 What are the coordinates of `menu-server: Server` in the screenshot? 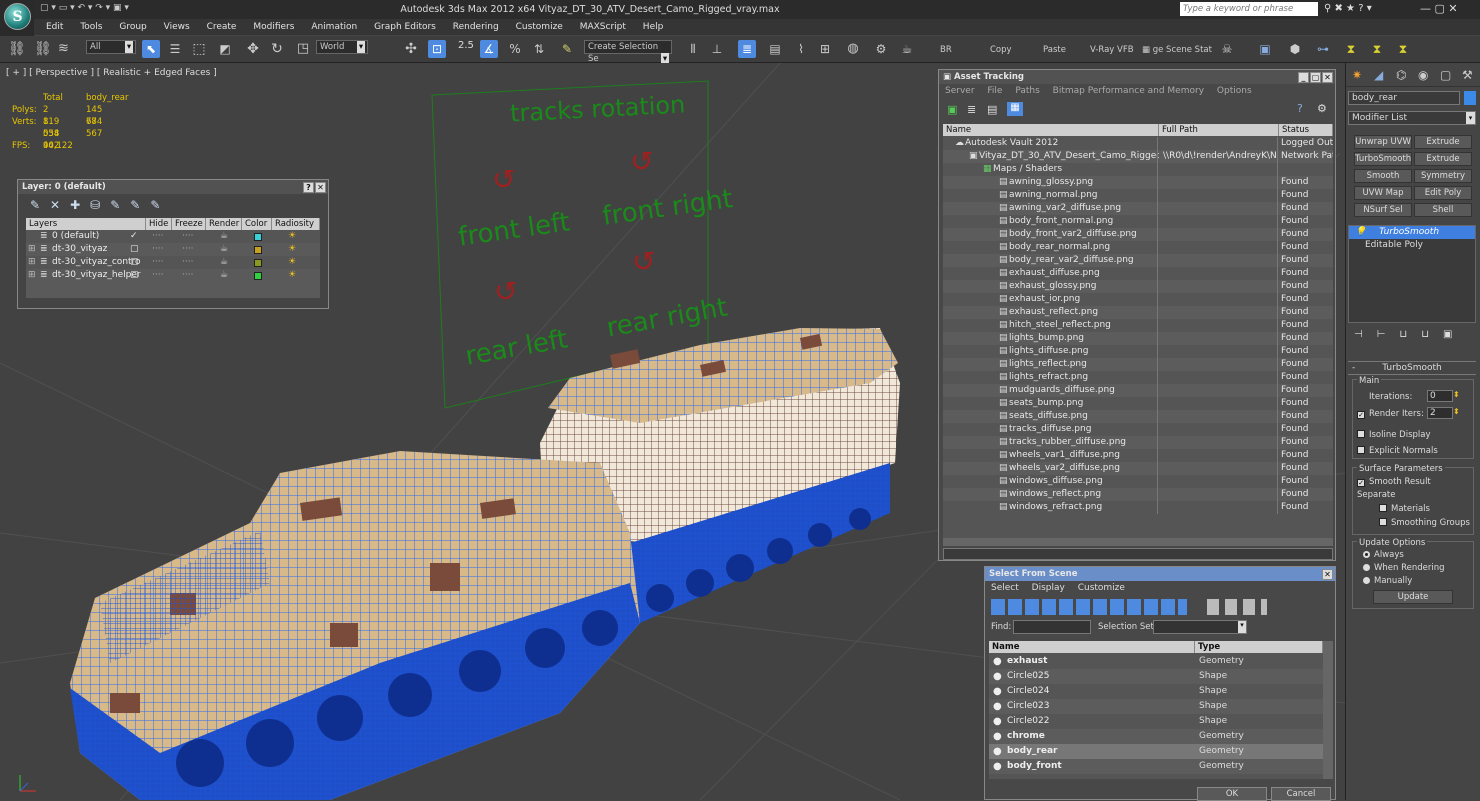 It's located at (960, 91).